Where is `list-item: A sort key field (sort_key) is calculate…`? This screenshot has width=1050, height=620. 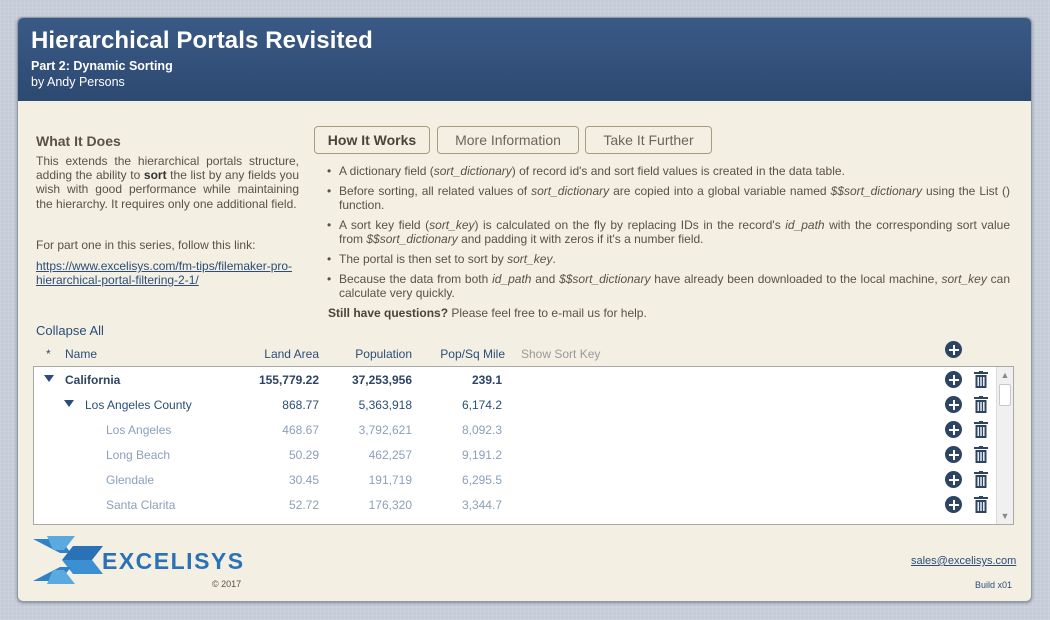
list-item: A sort key field (sort_key) is calculate… is located at coordinates (668, 232).